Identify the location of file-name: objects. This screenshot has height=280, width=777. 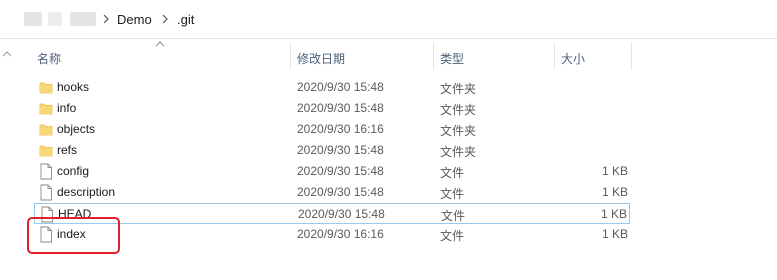
(76, 129).